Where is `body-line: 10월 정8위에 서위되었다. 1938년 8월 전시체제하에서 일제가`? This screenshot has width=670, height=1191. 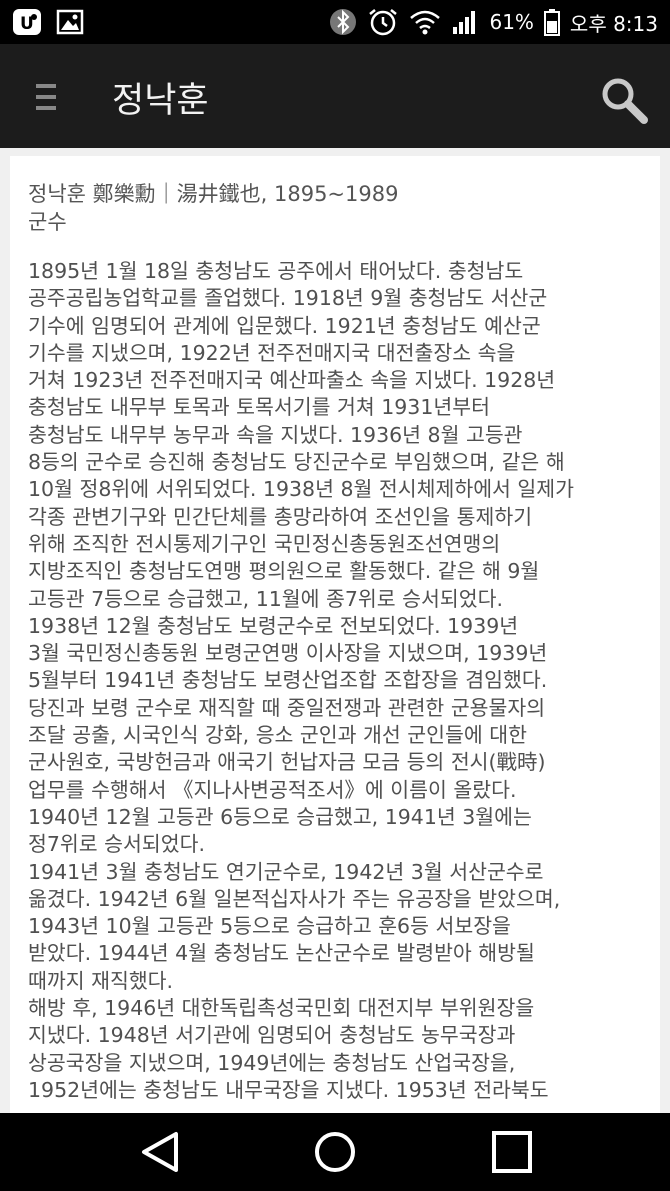 body-line: 10월 정8위에 서위되었다. 1938년 8월 전시체제하에서 일제가 is located at coordinates (301, 489).